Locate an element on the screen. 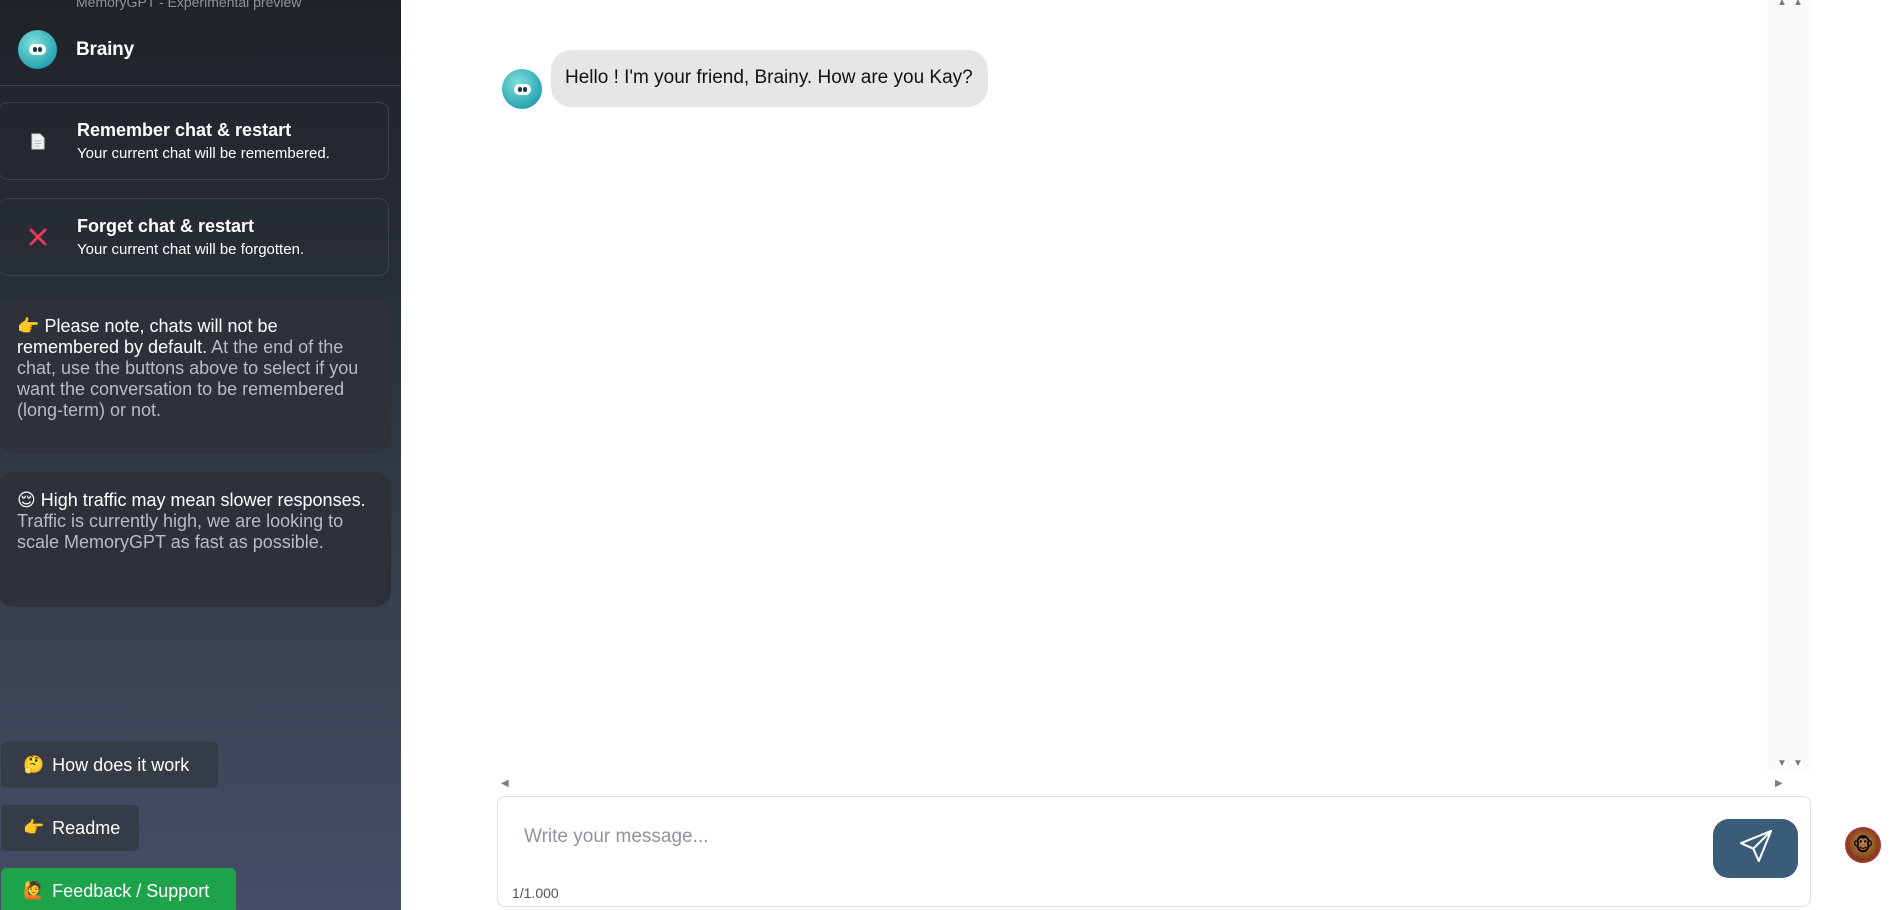  character-counter: 1/1.000 is located at coordinates (535, 893).